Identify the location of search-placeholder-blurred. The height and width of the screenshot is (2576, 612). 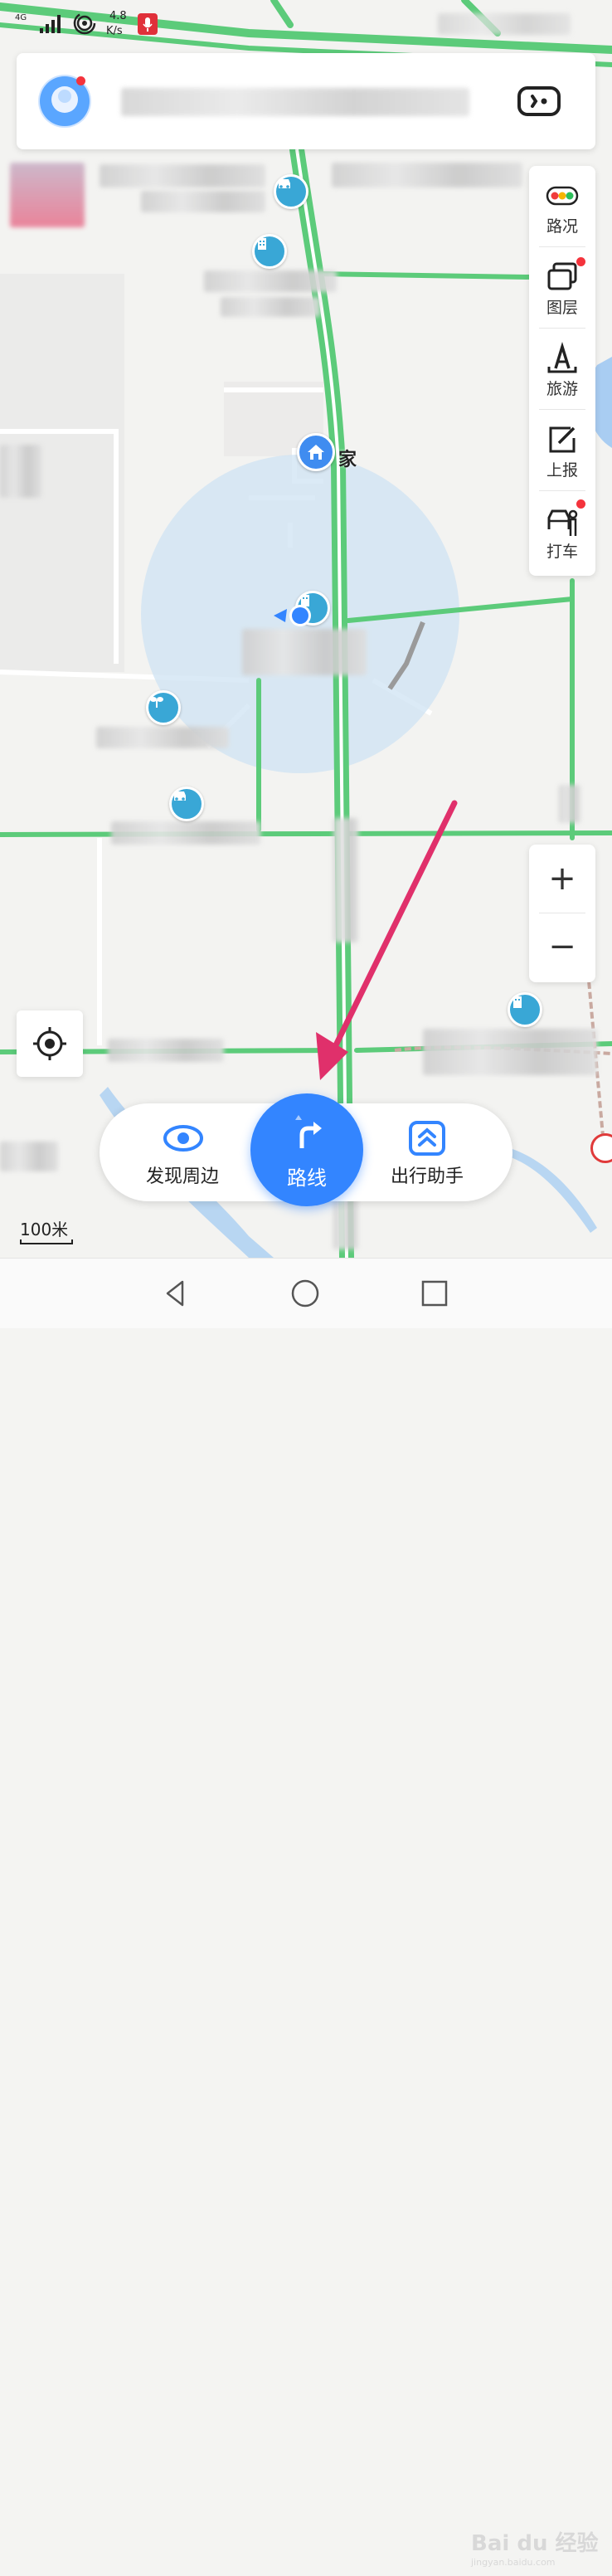
(295, 102).